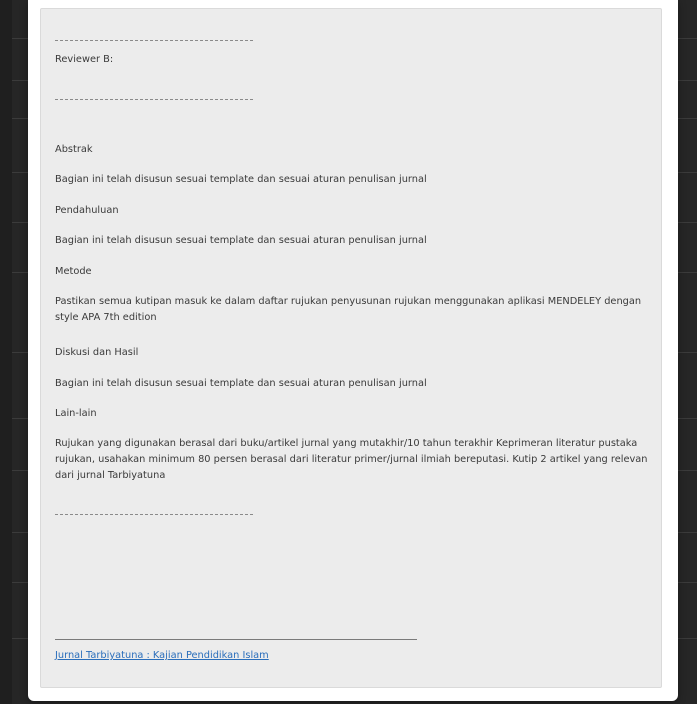  What do you see at coordinates (236, 639) in the screenshot?
I see `footer-divider` at bounding box center [236, 639].